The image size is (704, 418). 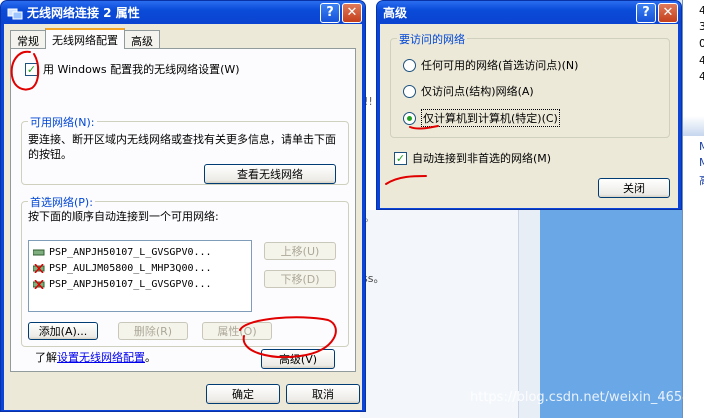 What do you see at coordinates (432, 39) in the screenshot?
I see `network-access-title: 要访问的网络` at bounding box center [432, 39].